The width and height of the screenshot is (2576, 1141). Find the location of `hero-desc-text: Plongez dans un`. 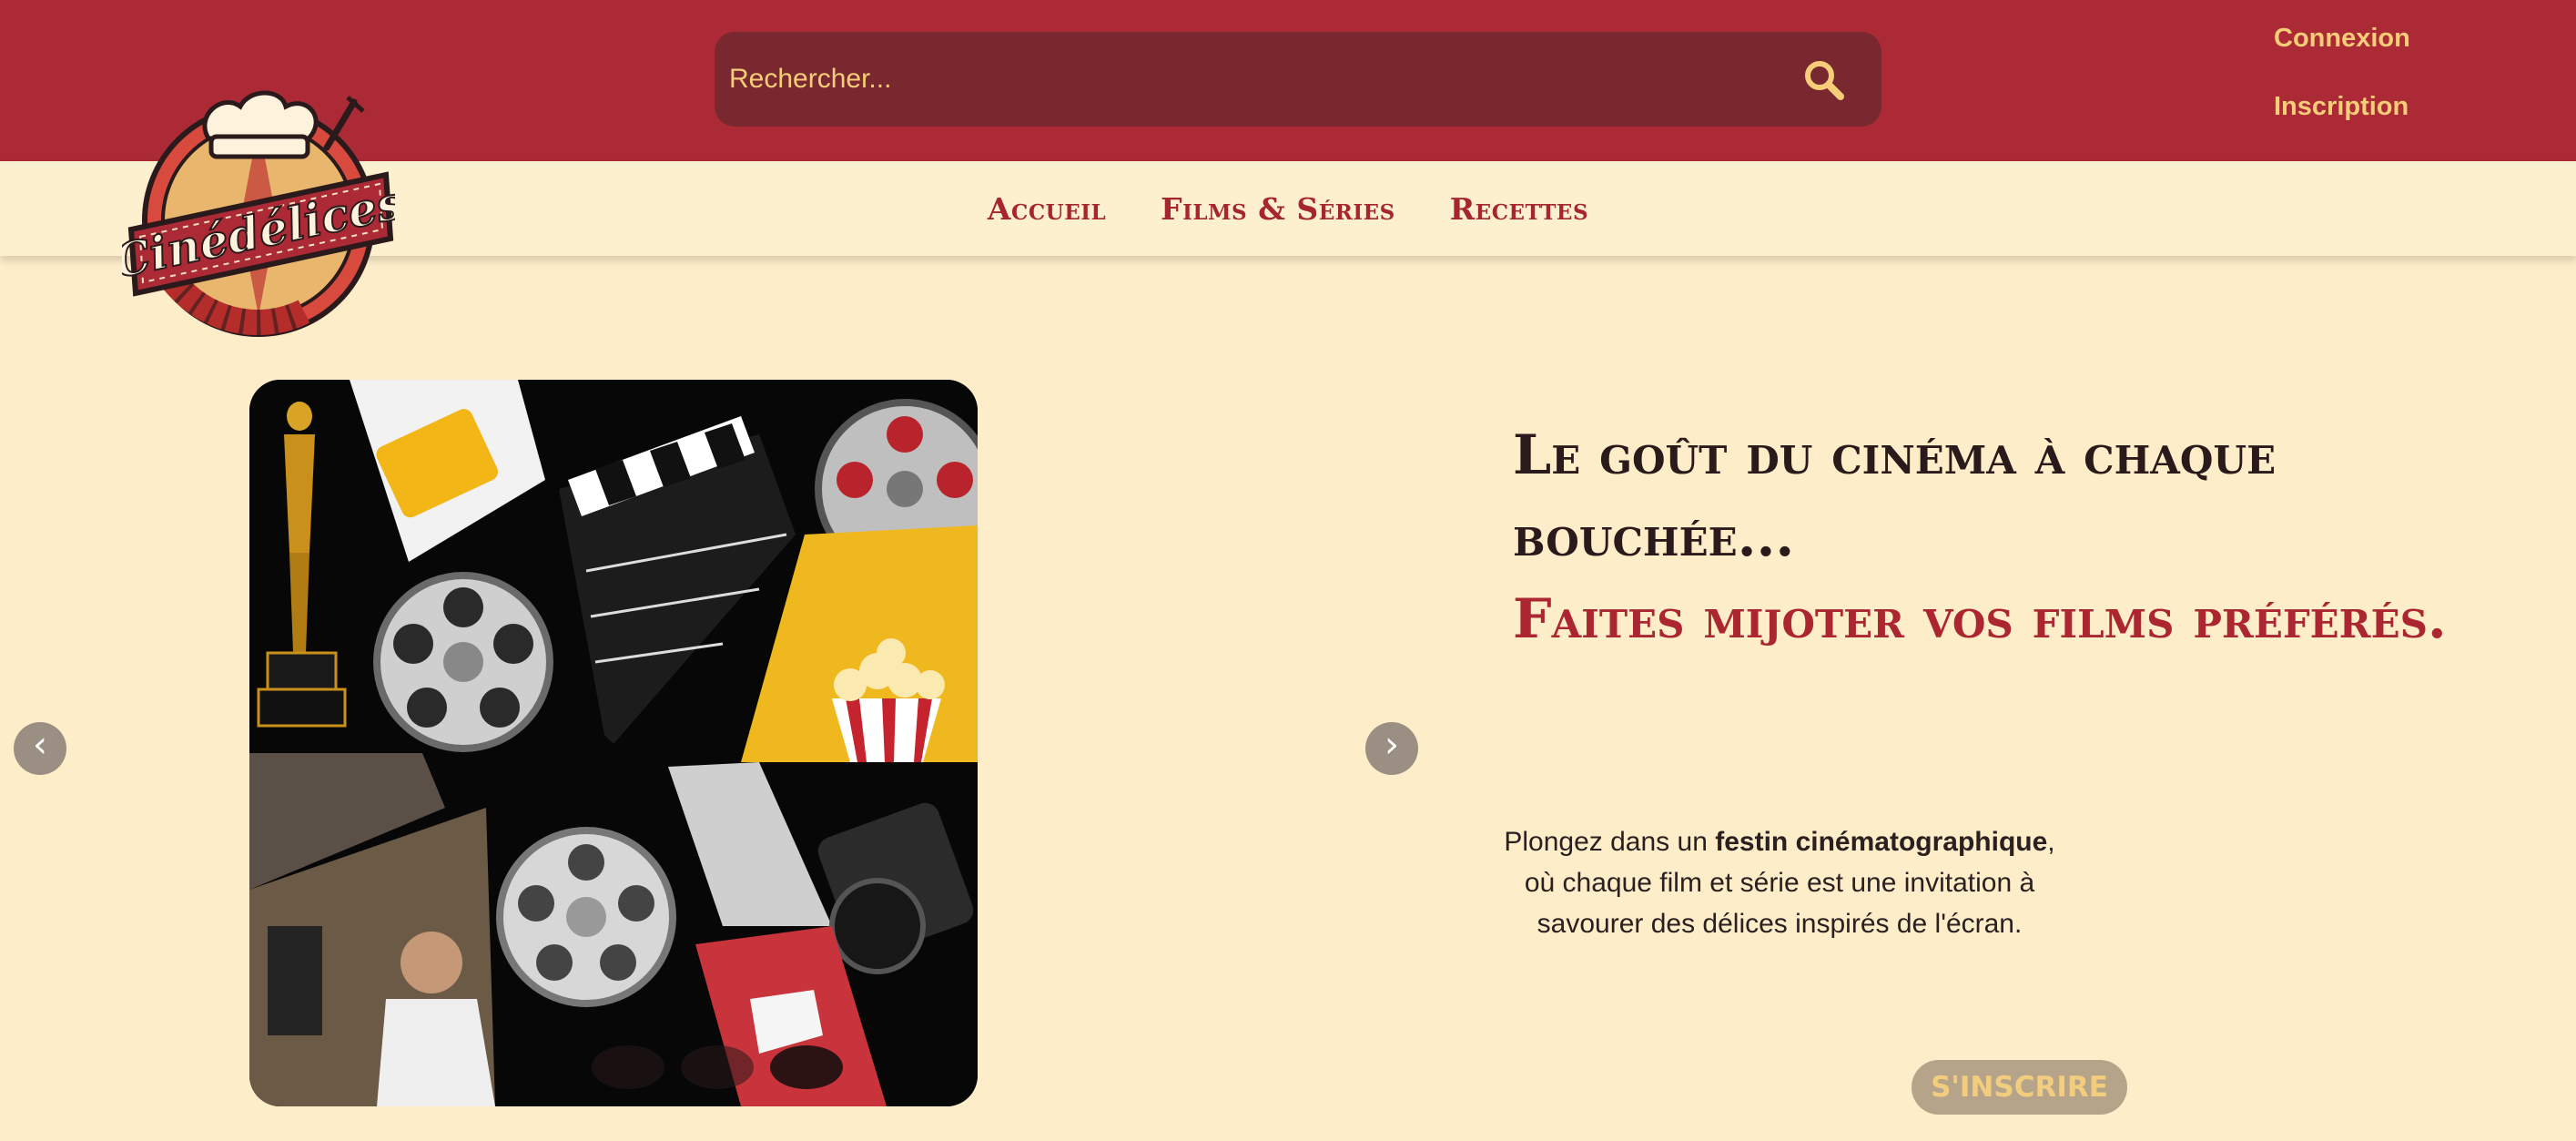

hero-desc-text: Plongez dans un is located at coordinates (1610, 842).